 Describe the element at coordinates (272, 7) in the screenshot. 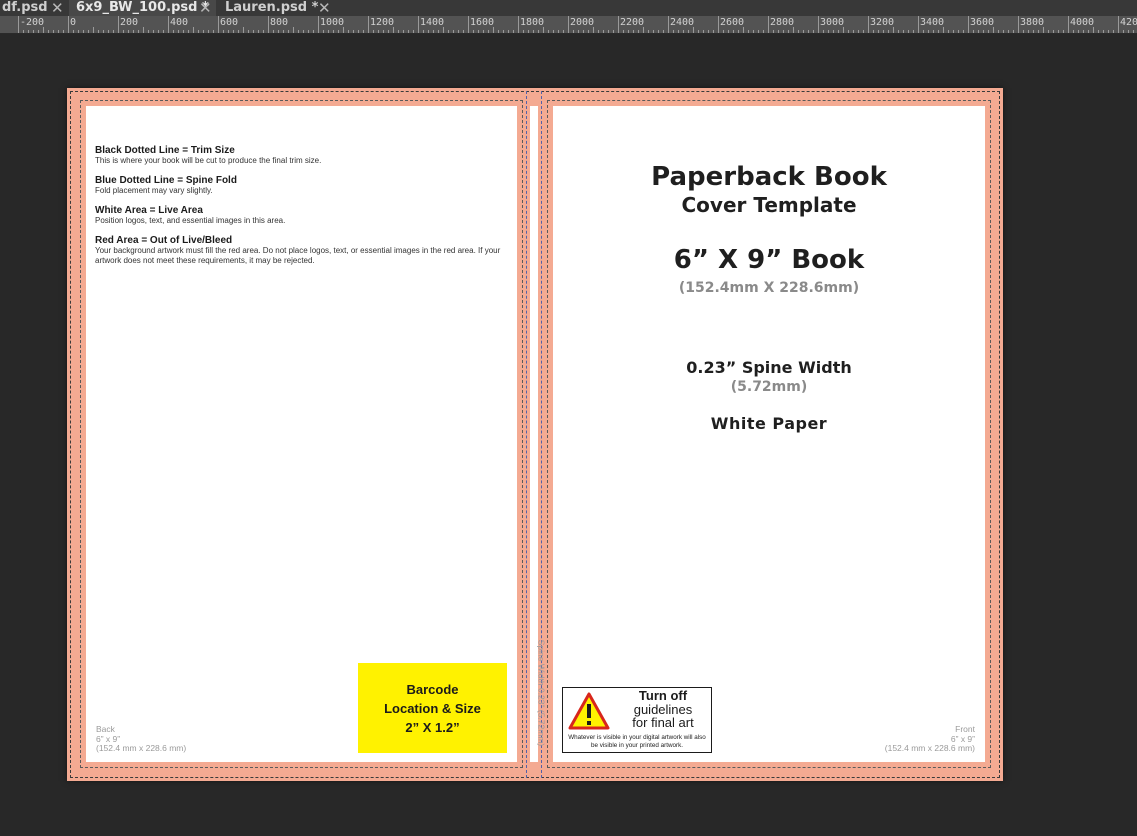

I see `tab-label: Lauren.psd *` at that location.